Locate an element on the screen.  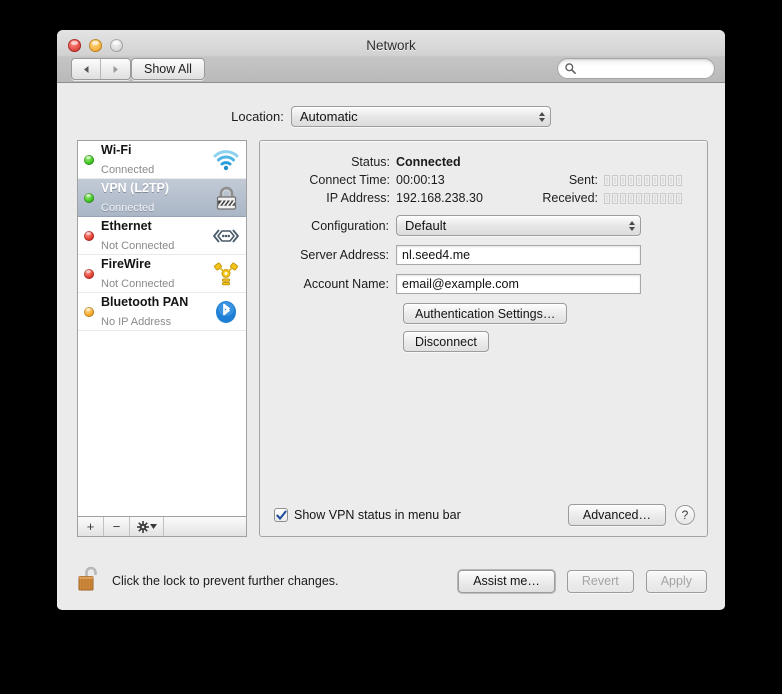
service-status: Connected is located at coordinates (128, 207).